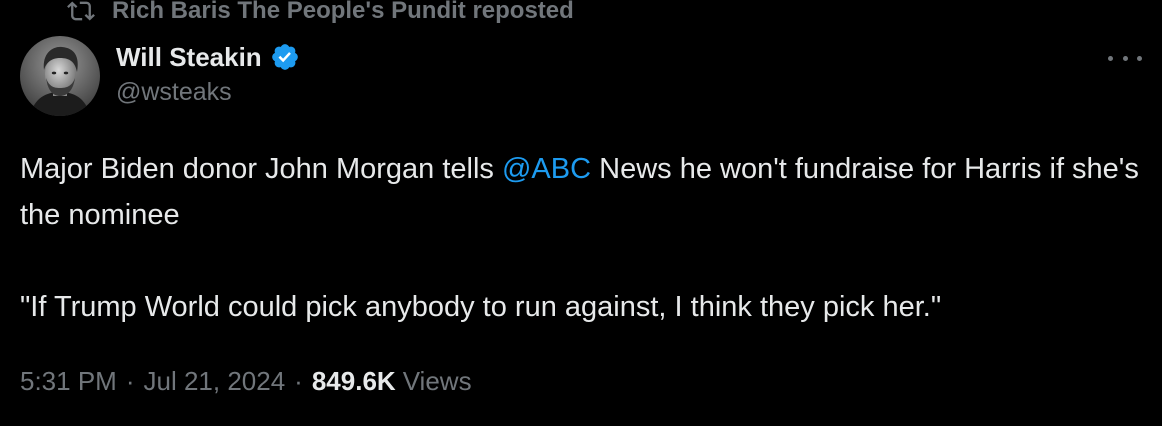 Image resolution: width=1162 pixels, height=426 pixels. What do you see at coordinates (285, 57) in the screenshot?
I see `verified-badge-icon` at bounding box center [285, 57].